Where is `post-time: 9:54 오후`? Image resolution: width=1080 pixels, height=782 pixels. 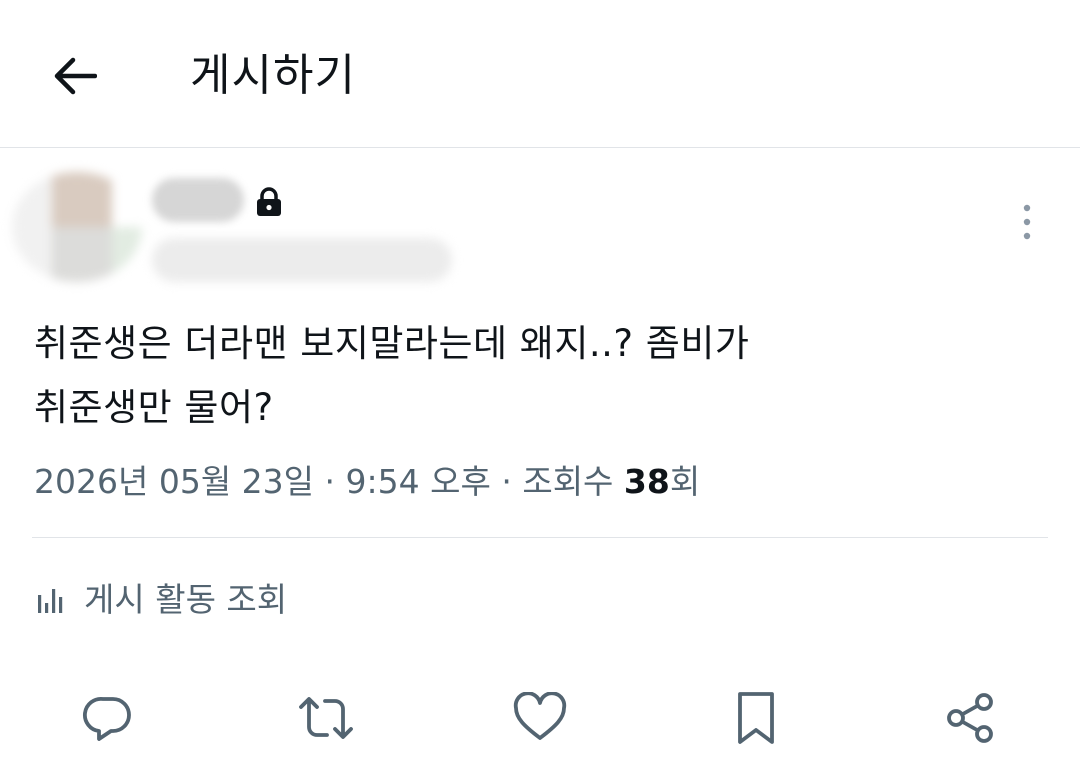 post-time: 9:54 오후 is located at coordinates (418, 481).